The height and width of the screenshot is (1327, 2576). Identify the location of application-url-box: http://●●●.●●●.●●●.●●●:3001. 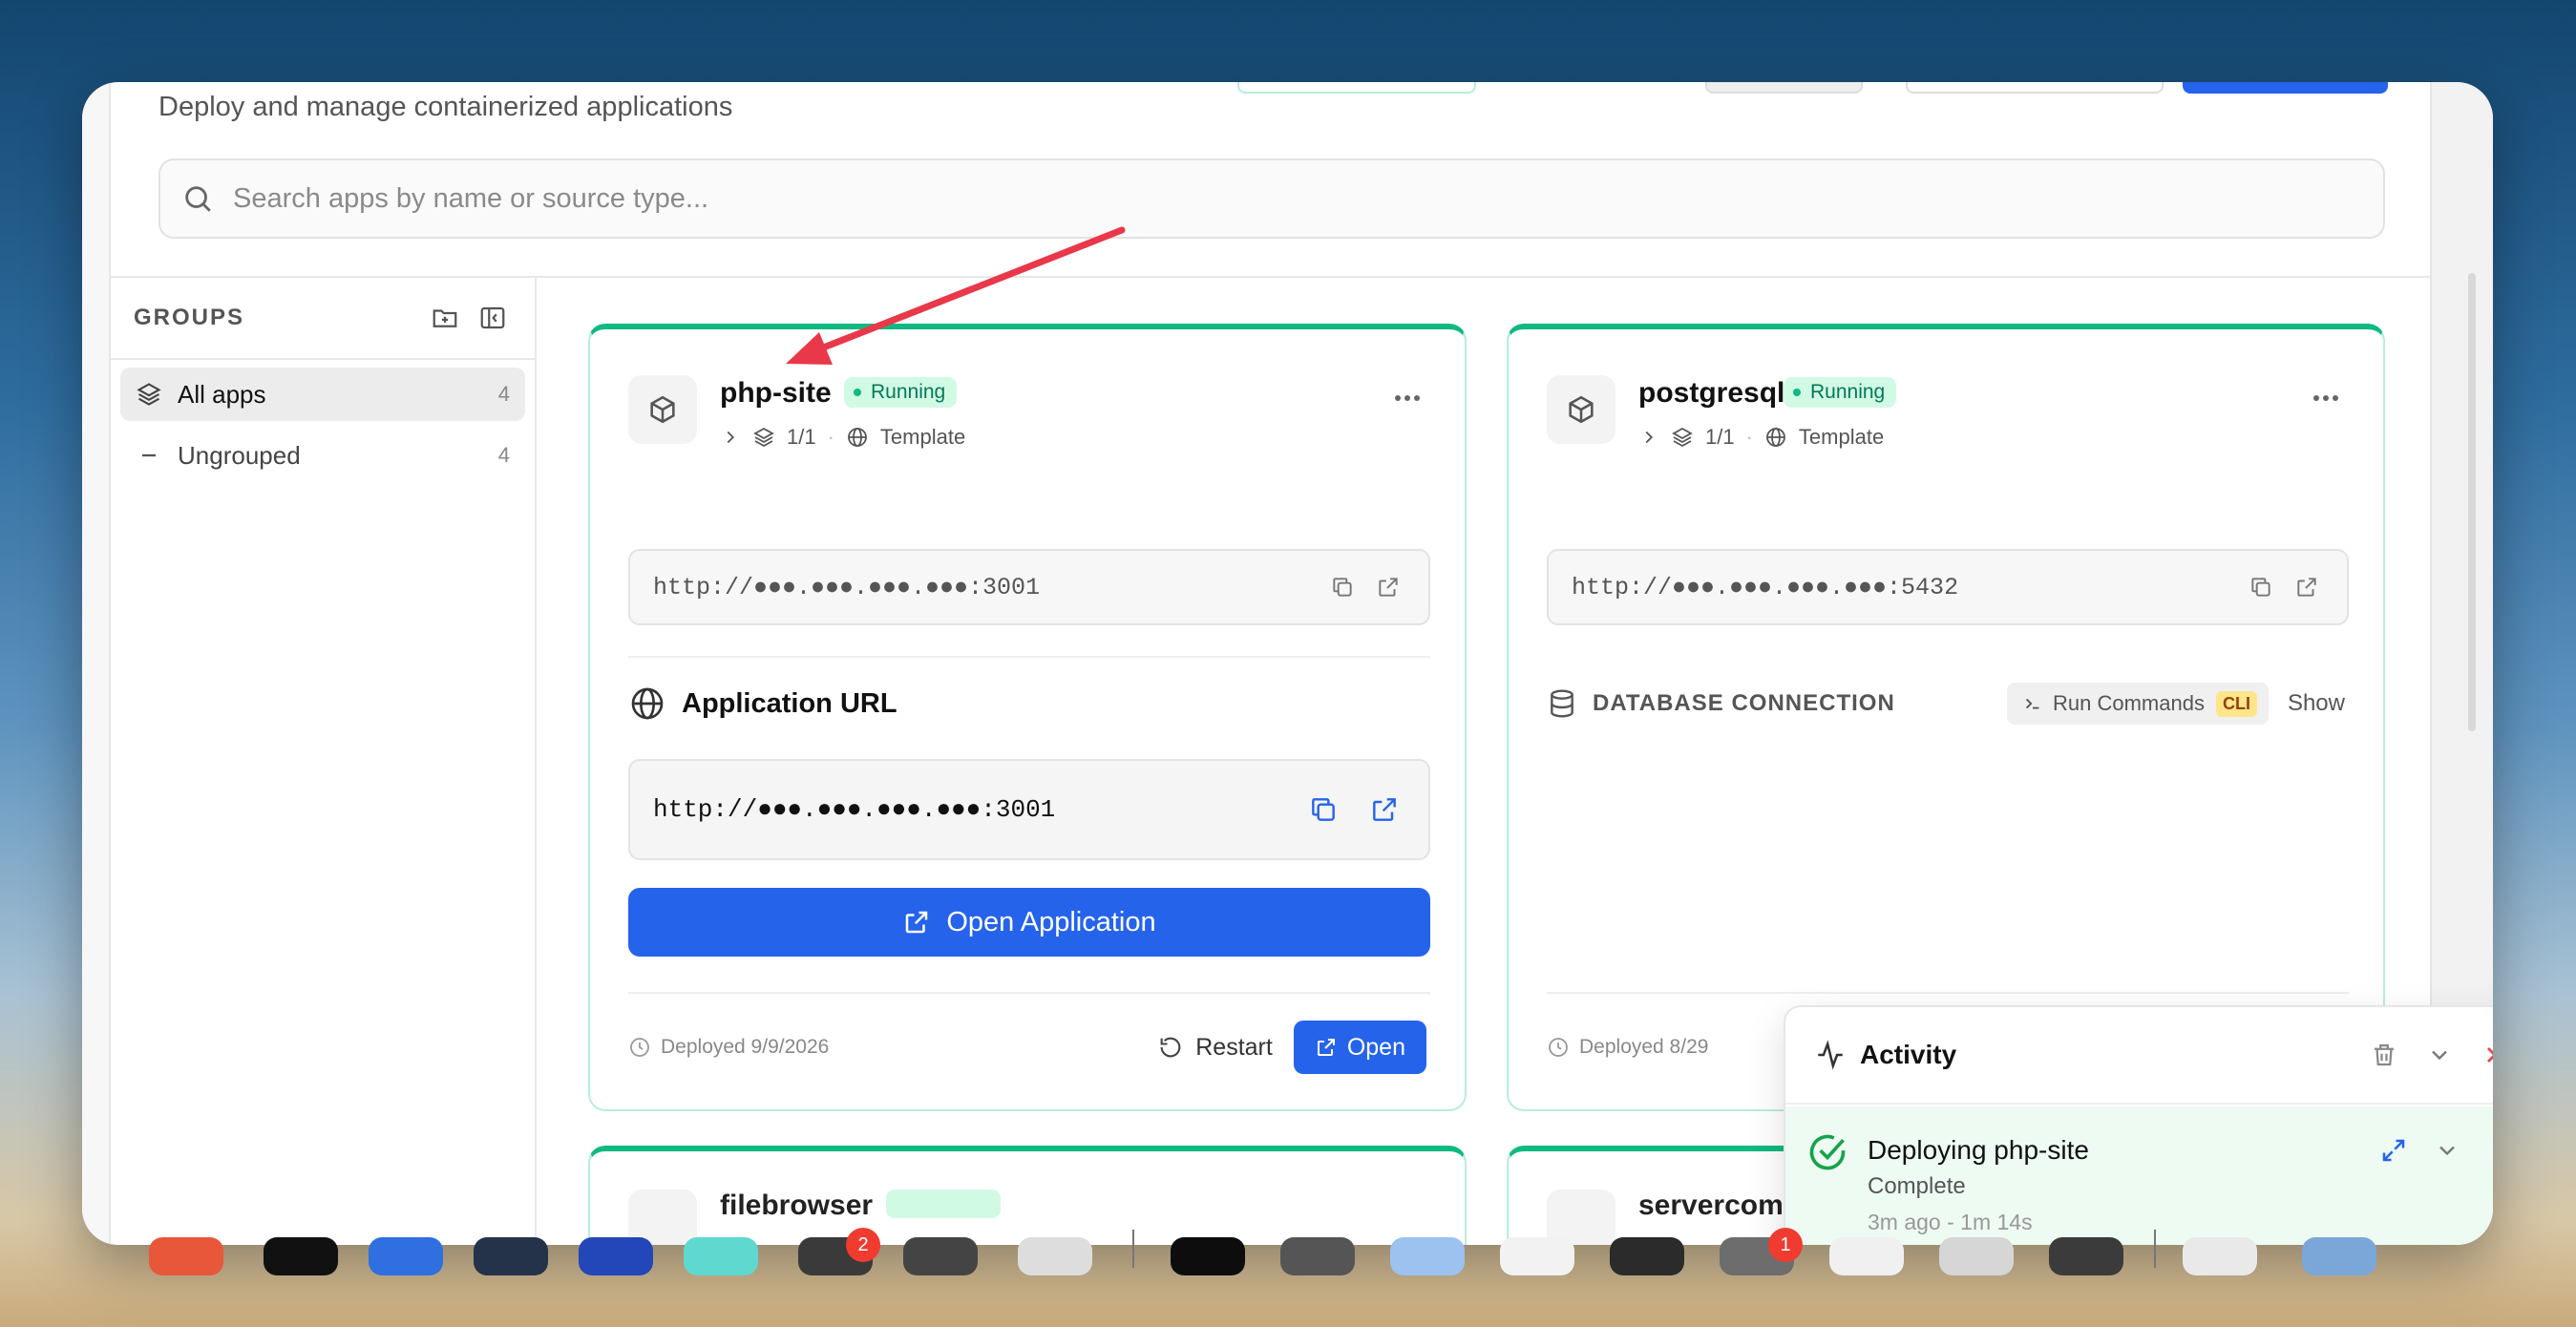
(1029, 809).